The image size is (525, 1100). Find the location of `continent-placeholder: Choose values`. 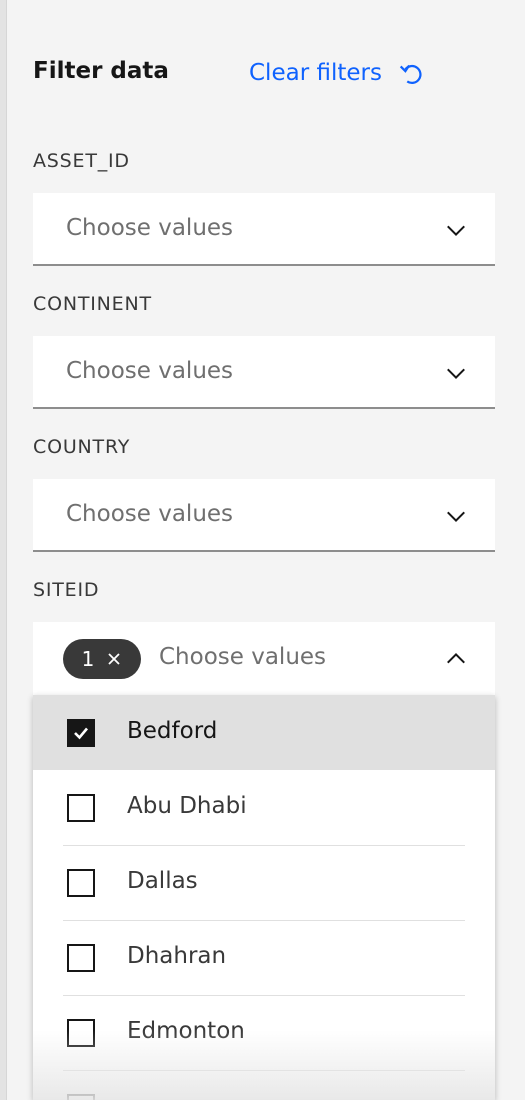

continent-placeholder: Choose values is located at coordinates (150, 371).